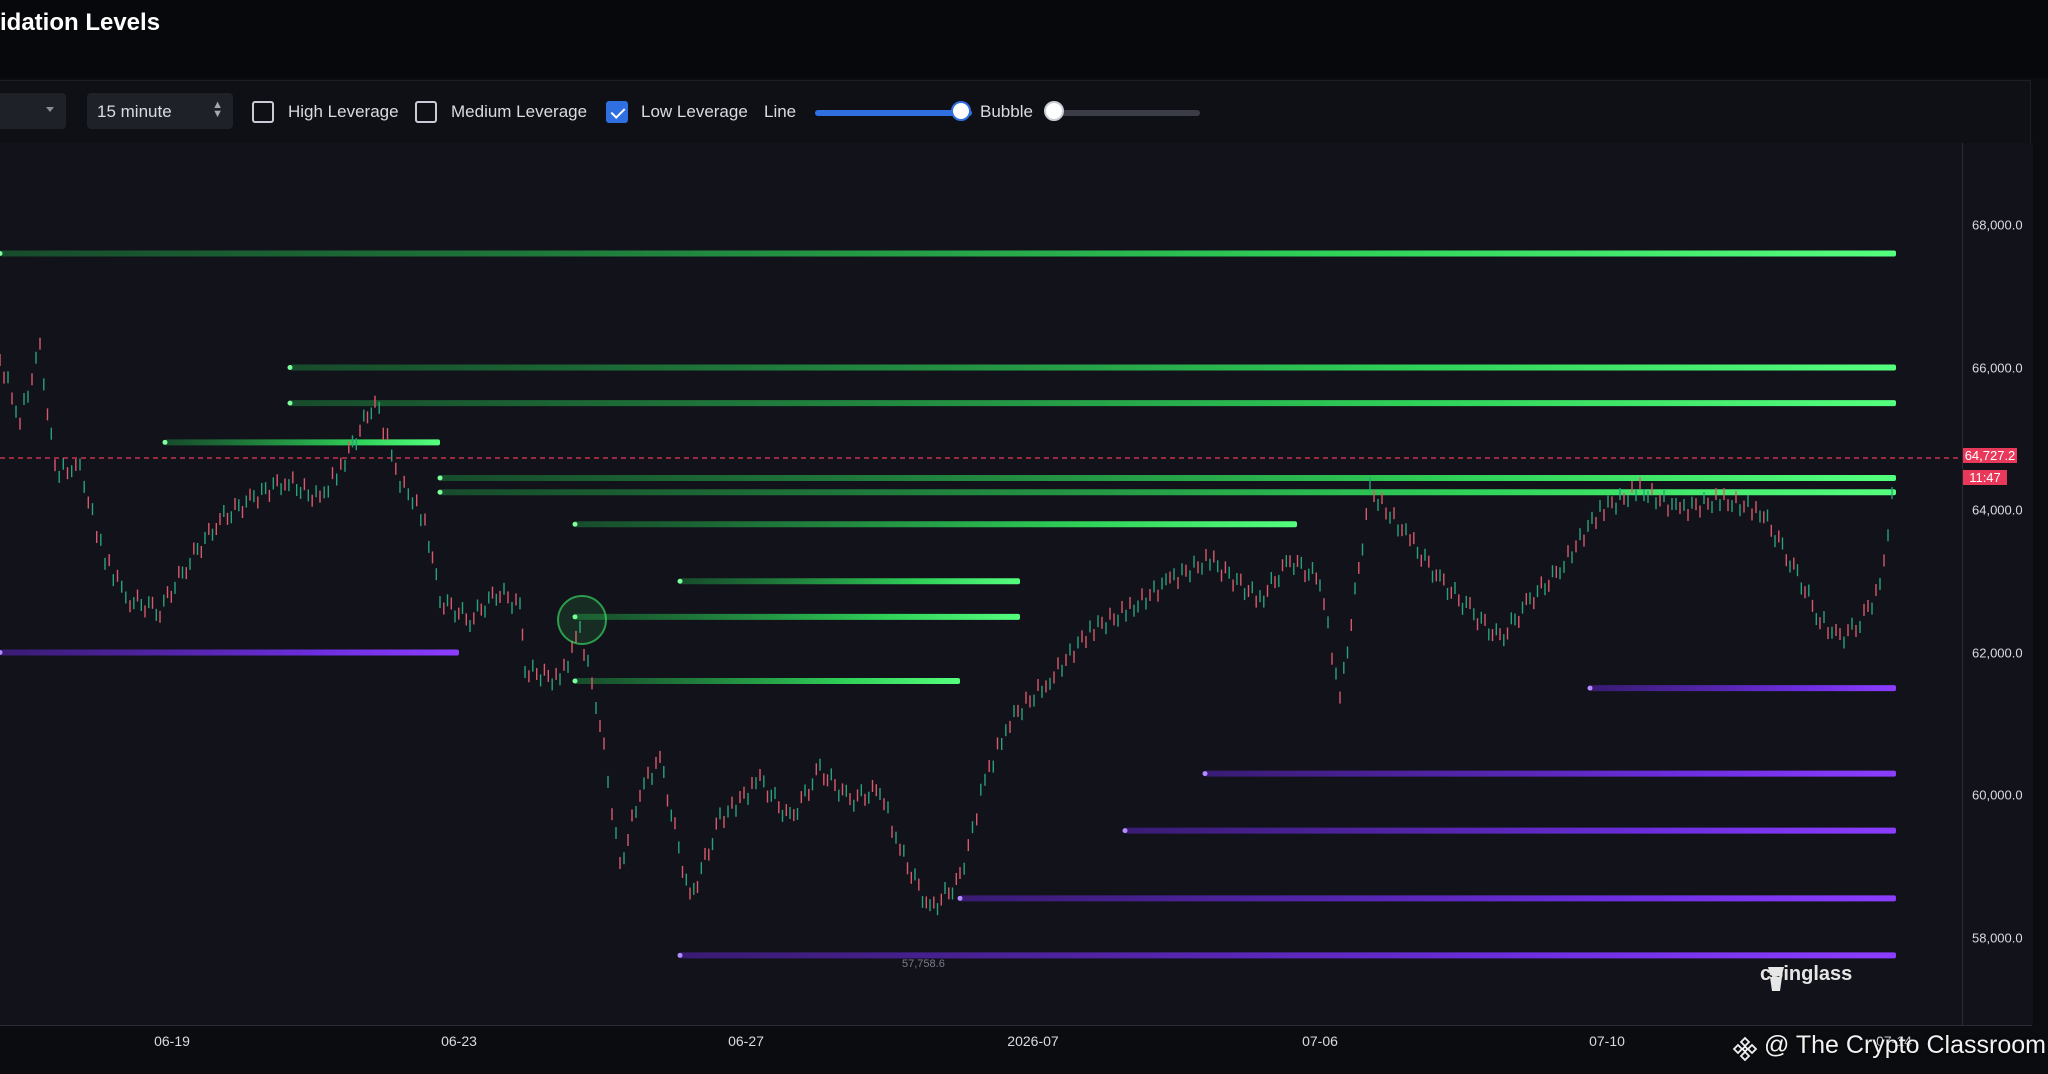 Image resolution: width=2048 pixels, height=1074 pixels. What do you see at coordinates (1990, 455) in the screenshot?
I see `current-price-tag: 64,727.2` at bounding box center [1990, 455].